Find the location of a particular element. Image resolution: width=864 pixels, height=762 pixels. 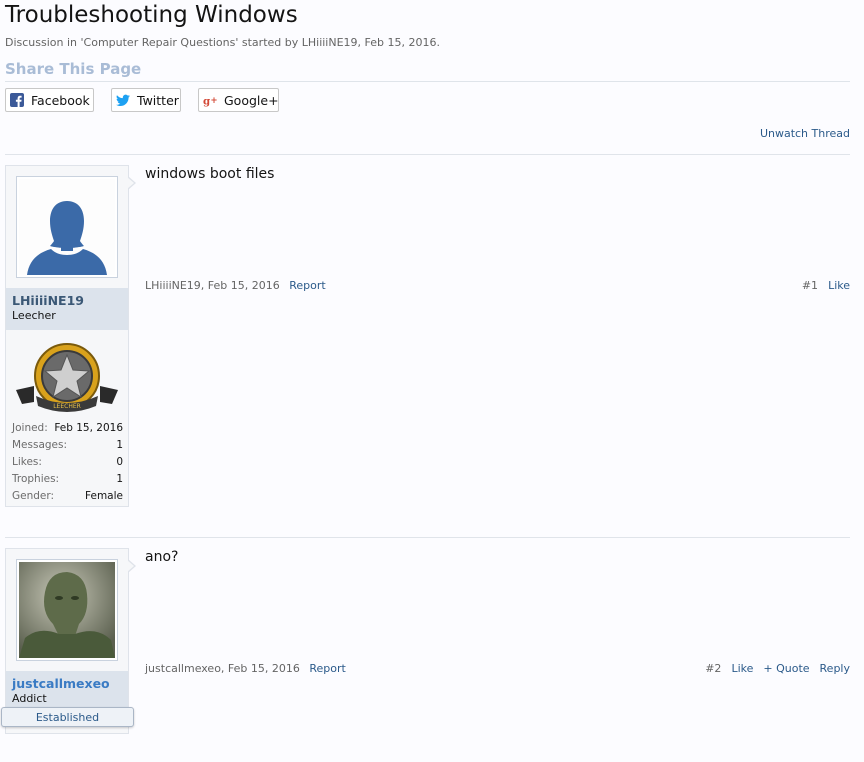

google-plus-share-button: g + Google+ is located at coordinates (238, 100).